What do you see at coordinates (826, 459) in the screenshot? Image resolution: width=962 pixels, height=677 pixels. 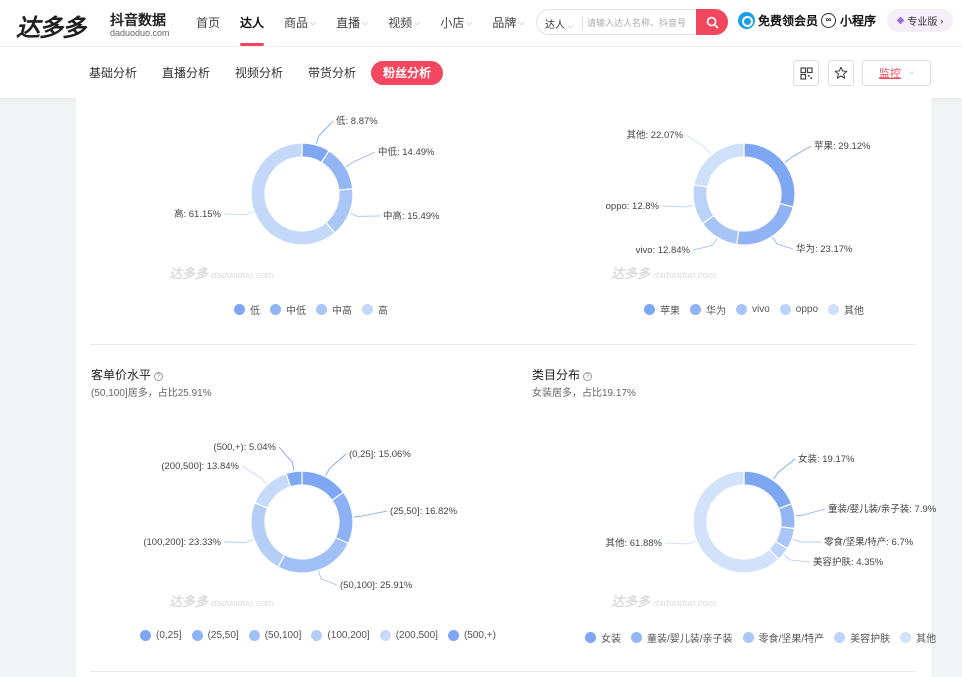 I see `slice-label: 女装: 19.17%` at bounding box center [826, 459].